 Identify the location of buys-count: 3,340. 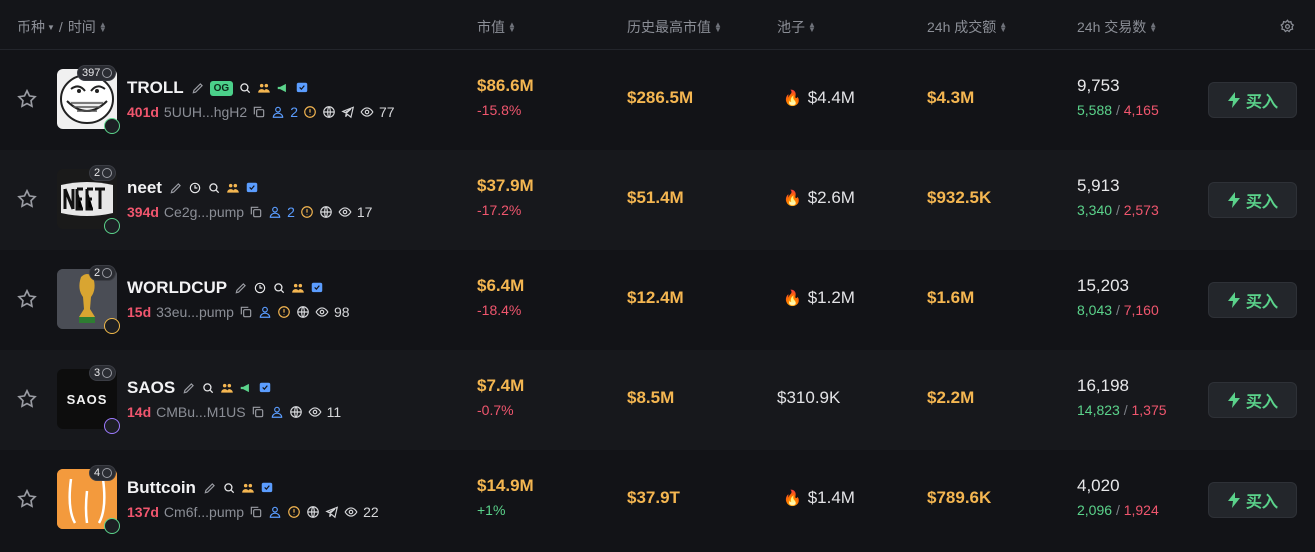
(1095, 210).